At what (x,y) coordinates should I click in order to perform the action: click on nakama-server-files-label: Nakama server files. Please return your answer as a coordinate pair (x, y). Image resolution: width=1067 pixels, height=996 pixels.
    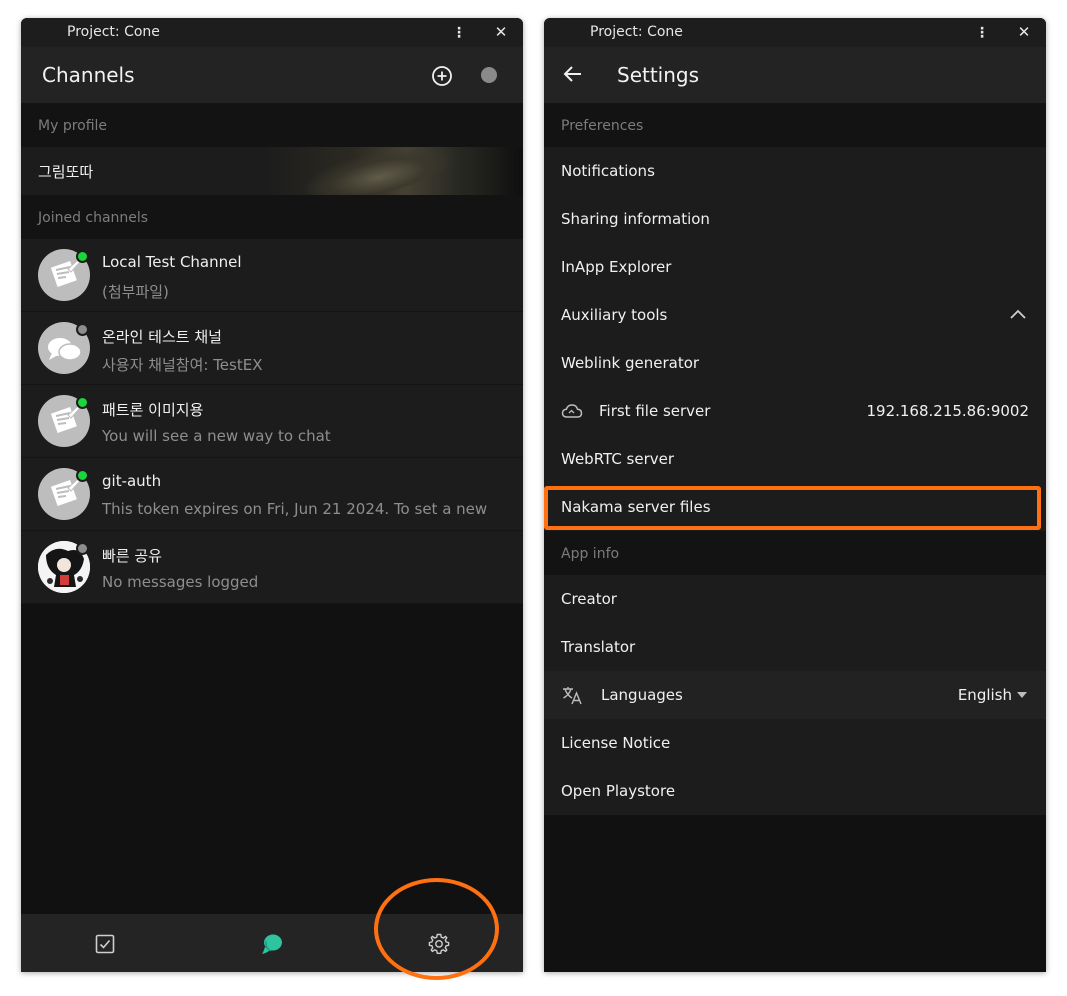
    Looking at the image, I should click on (636, 507).